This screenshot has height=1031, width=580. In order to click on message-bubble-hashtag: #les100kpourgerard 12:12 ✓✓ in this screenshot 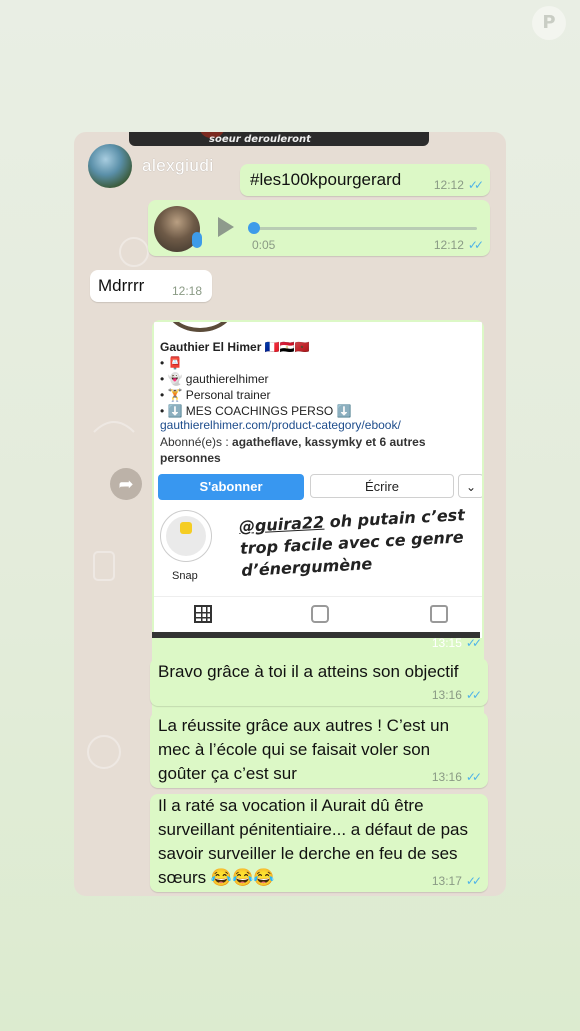, I will do `click(365, 180)`.